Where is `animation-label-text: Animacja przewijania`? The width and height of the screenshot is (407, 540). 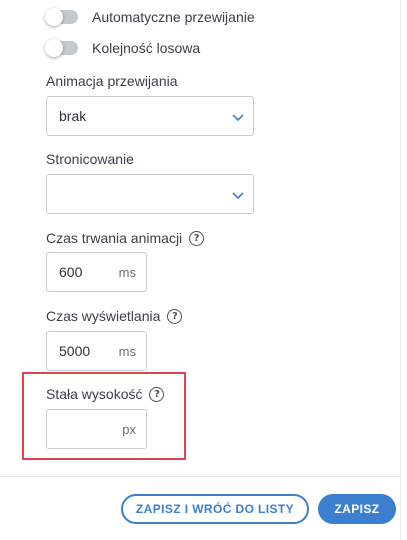
animation-label-text: Animacja przewijania is located at coordinates (112, 81).